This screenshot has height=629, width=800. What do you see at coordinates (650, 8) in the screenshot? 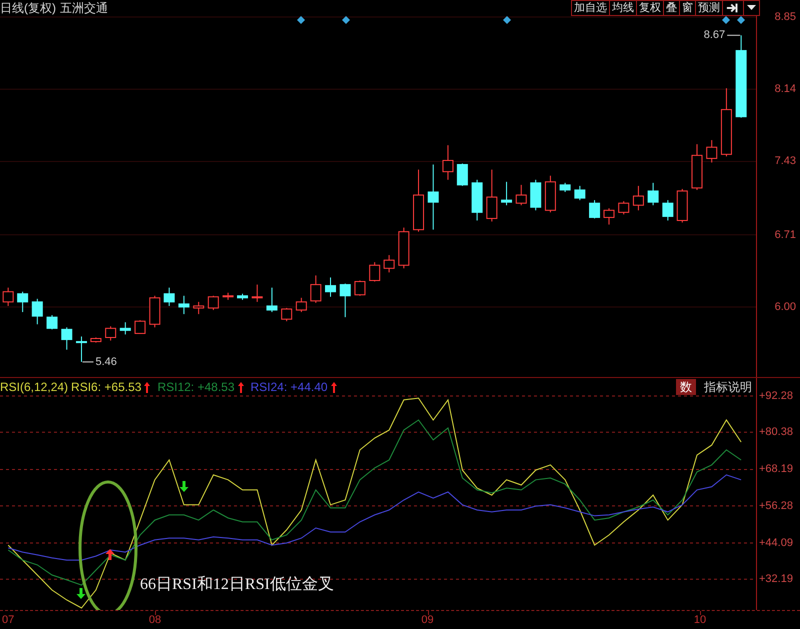
I see `toolbar-button: 复权` at bounding box center [650, 8].